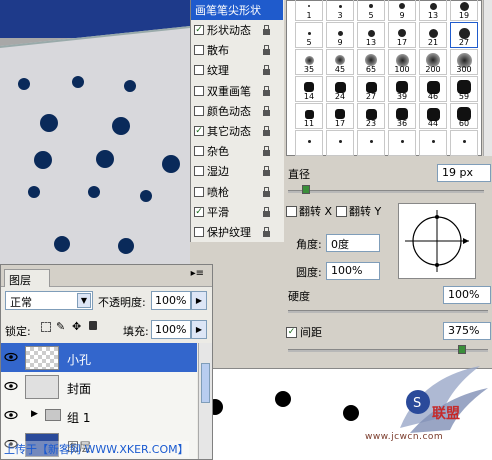 The height and width of the screenshot is (460, 492). I want to click on layer-row: 小孔, so click(99, 358).